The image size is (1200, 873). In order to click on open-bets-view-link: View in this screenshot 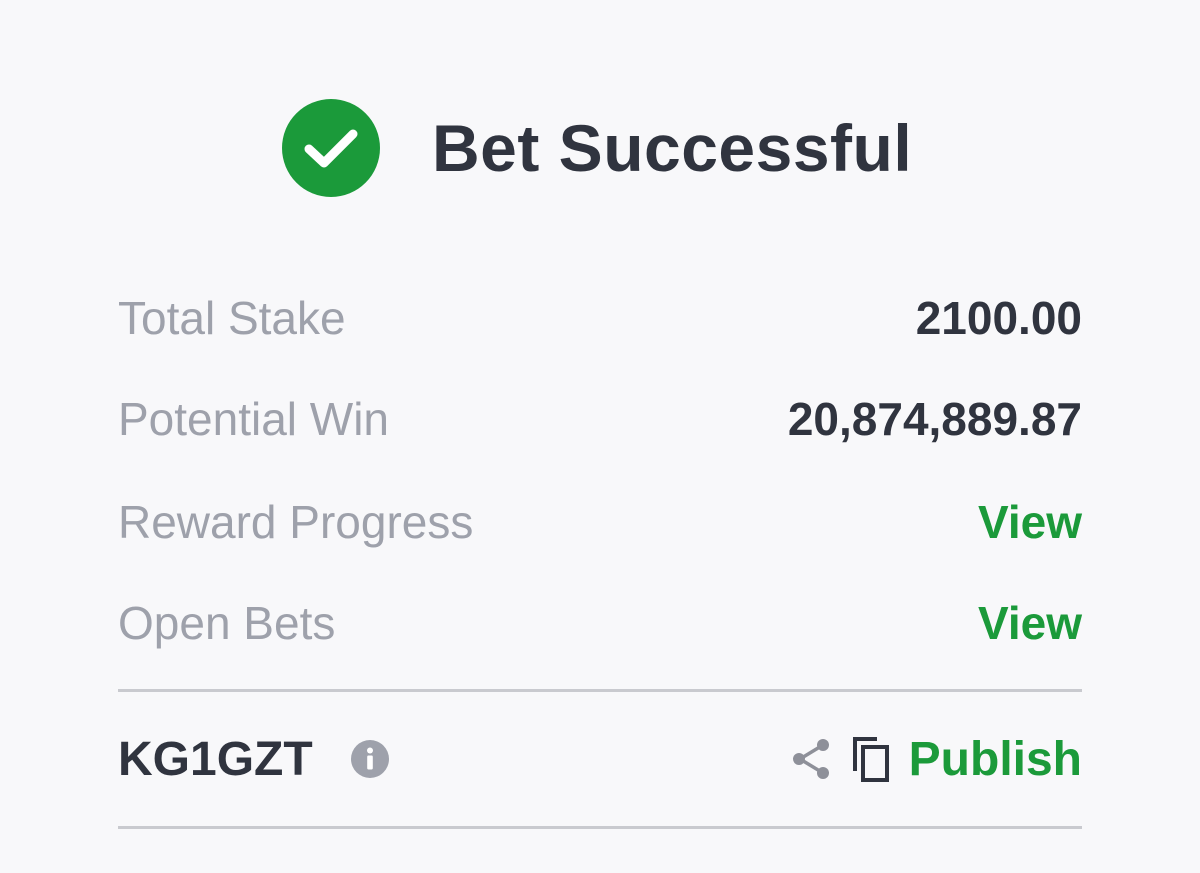, I will do `click(1030, 623)`.